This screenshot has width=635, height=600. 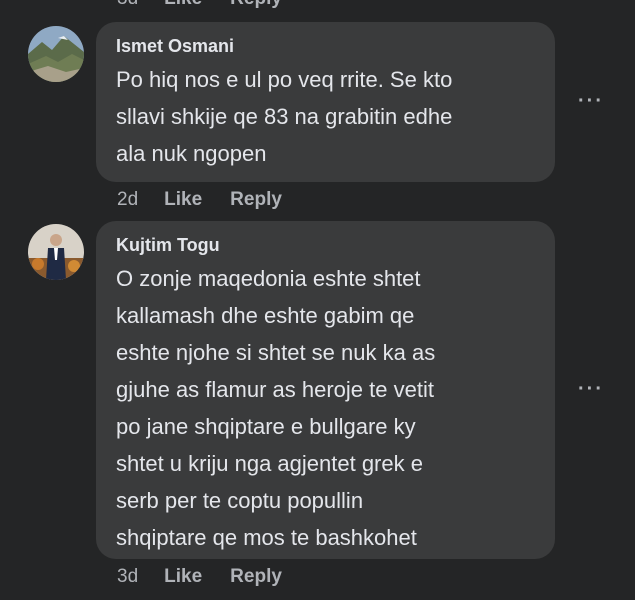 What do you see at coordinates (127, 200) in the screenshot?
I see `comment-time: 2d` at bounding box center [127, 200].